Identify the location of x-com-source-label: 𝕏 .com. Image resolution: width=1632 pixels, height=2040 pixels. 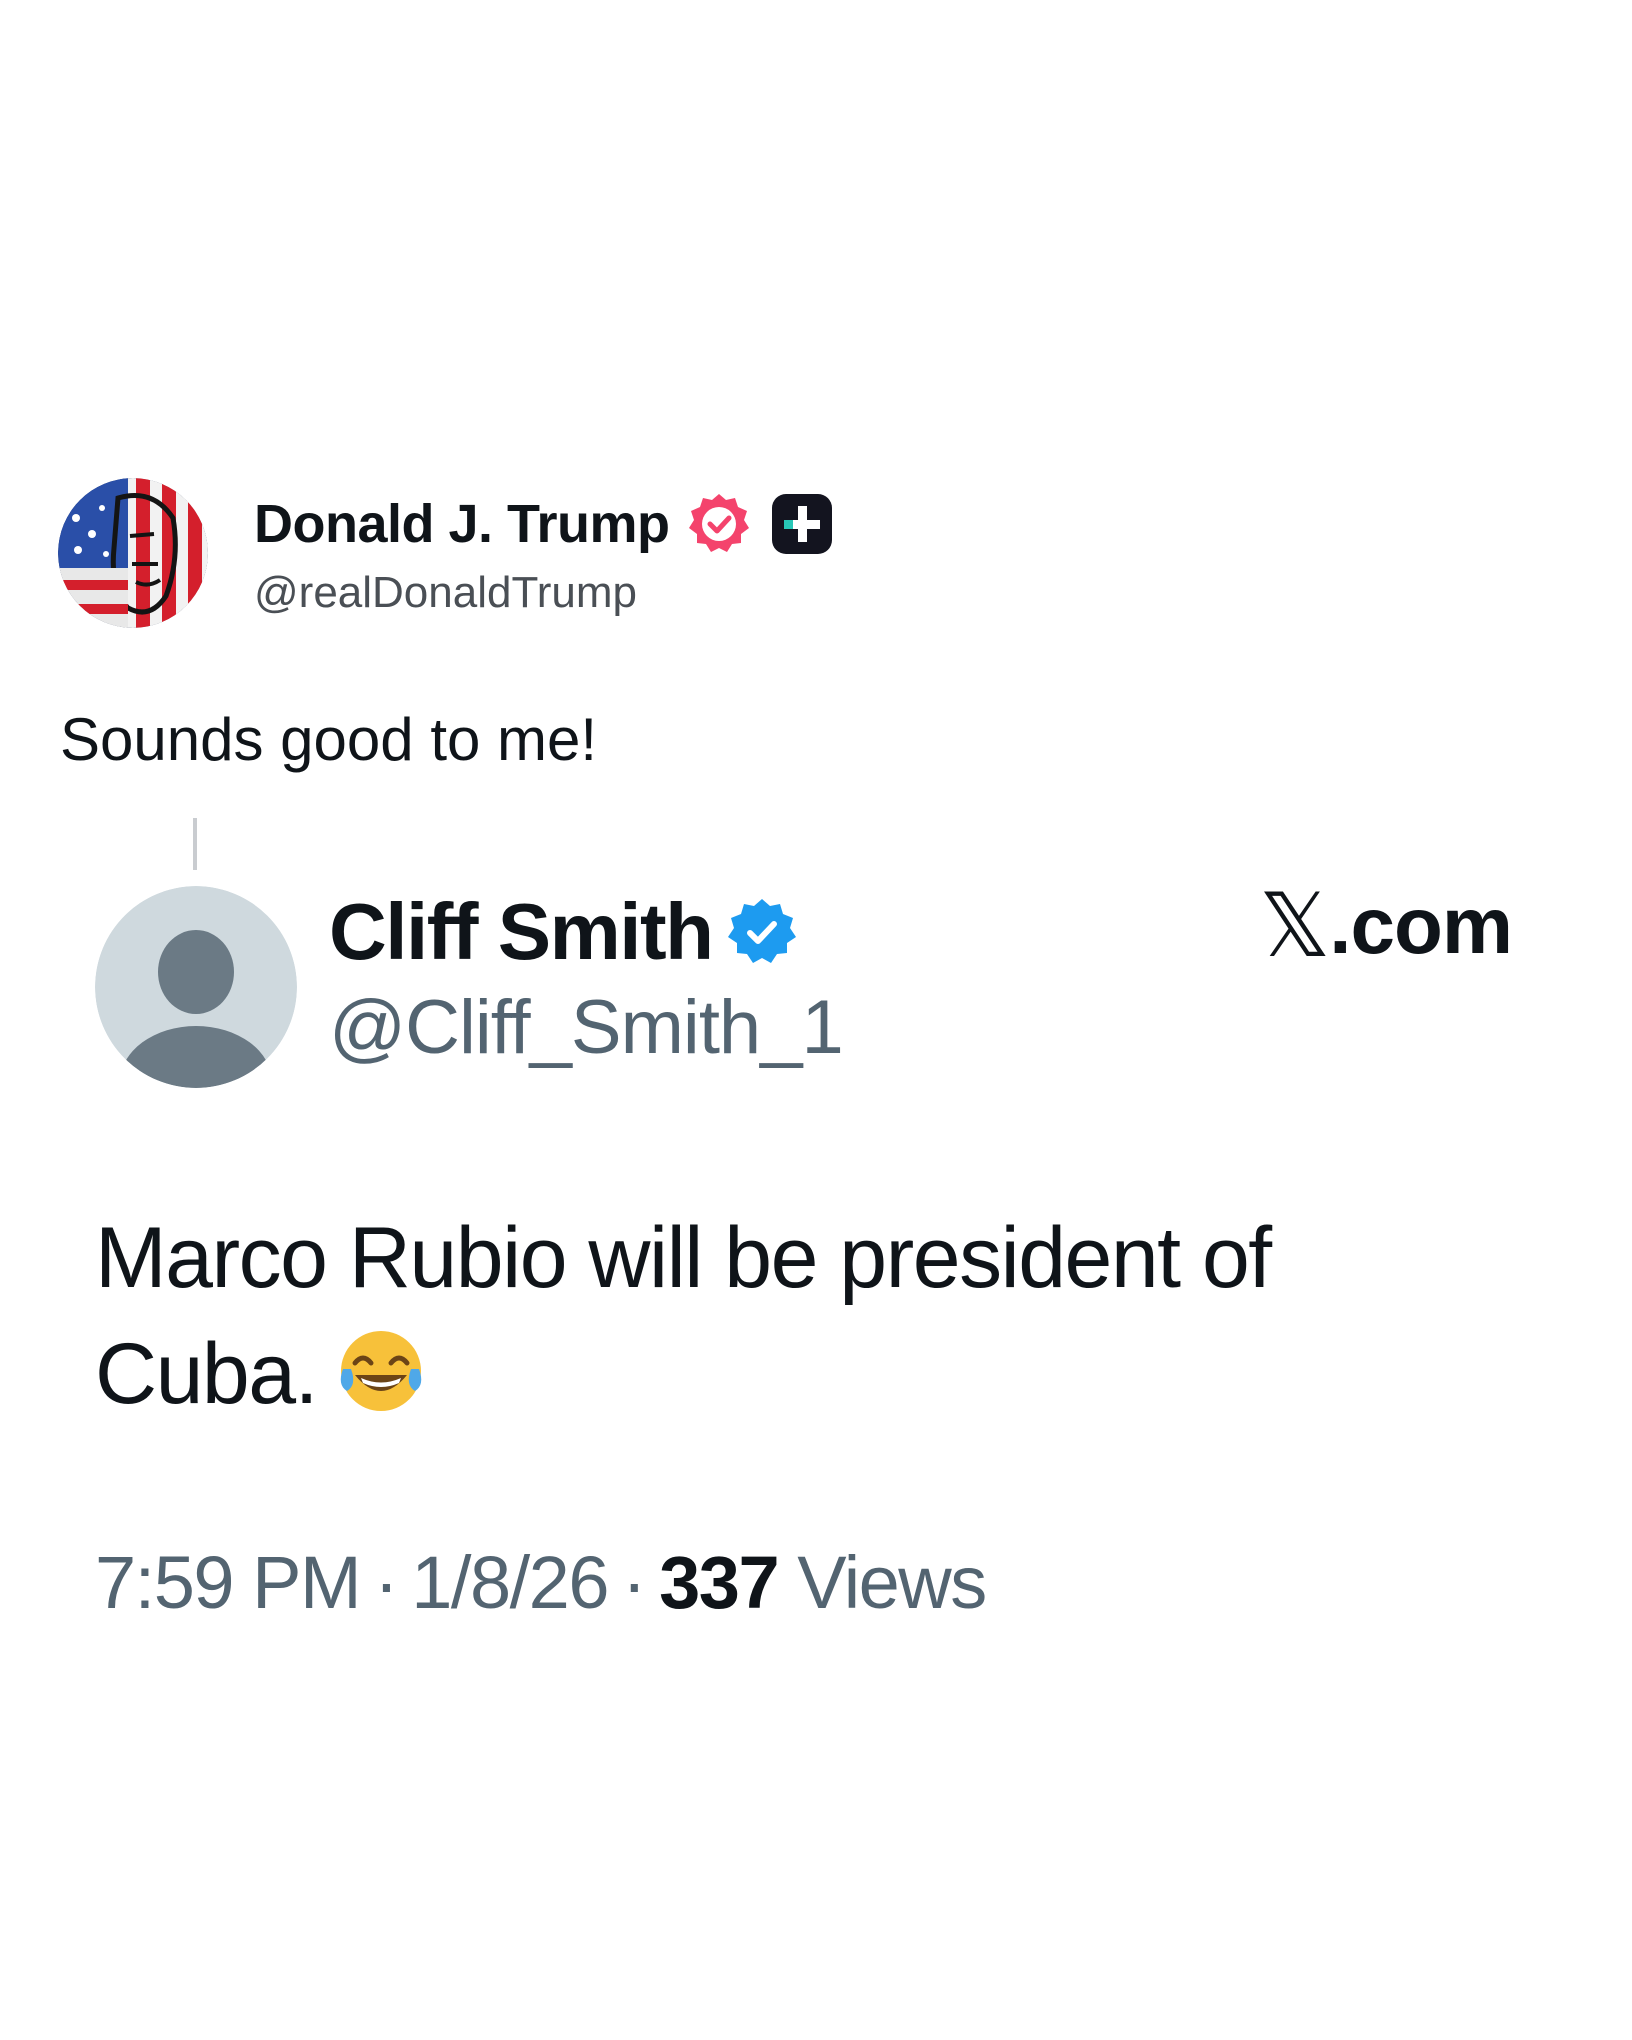
(1386, 925).